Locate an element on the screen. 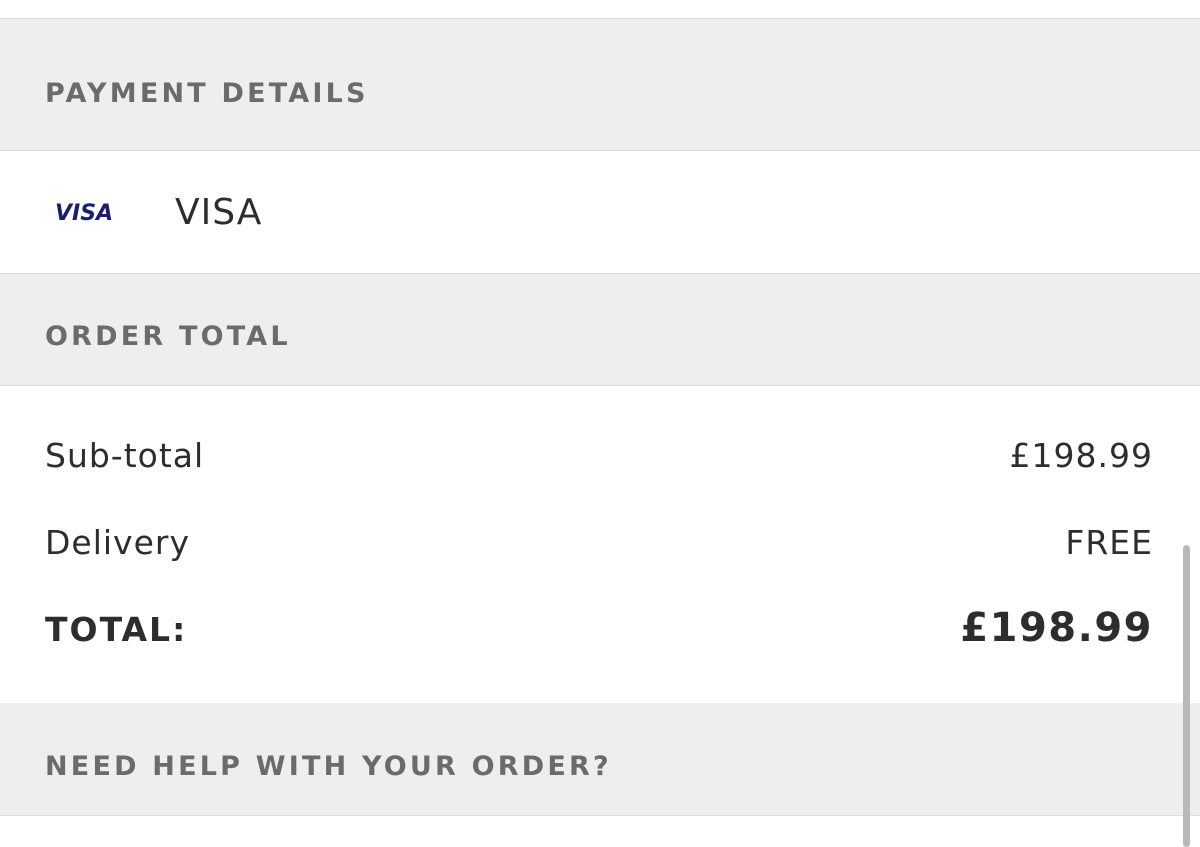 The image size is (1200, 847). total-label: TOTAL: is located at coordinates (116, 629).